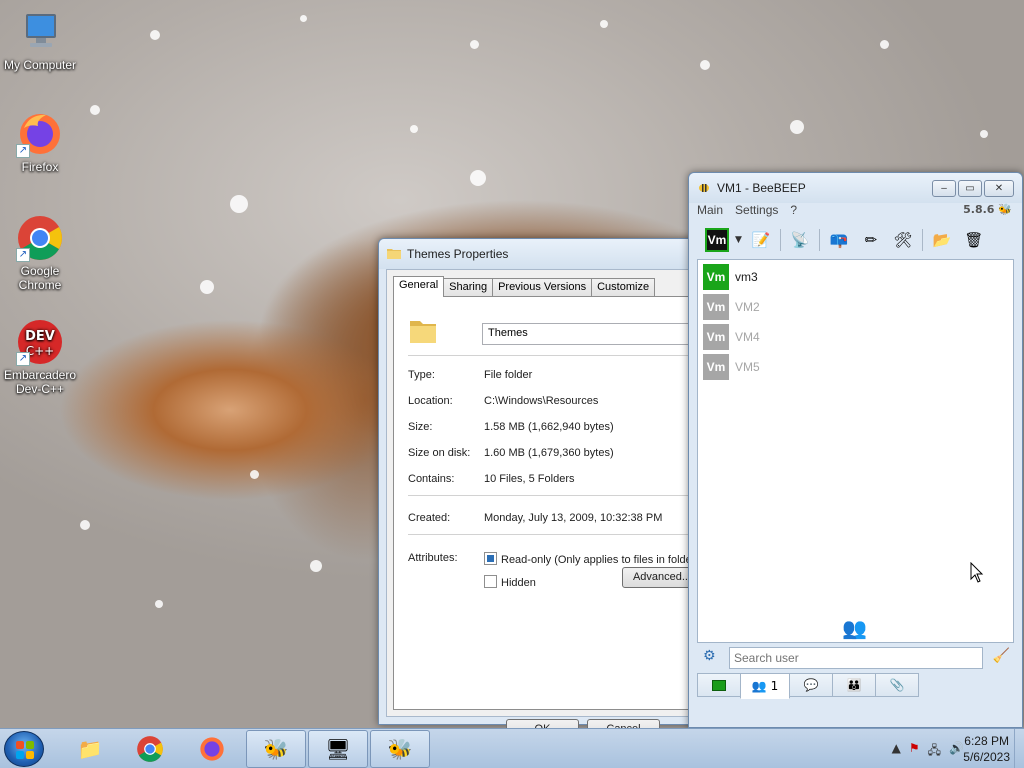 Image resolution: width=1024 pixels, height=768 pixels. What do you see at coordinates (956, 751) in the screenshot?
I see `volume-icon: 🔊` at bounding box center [956, 751].